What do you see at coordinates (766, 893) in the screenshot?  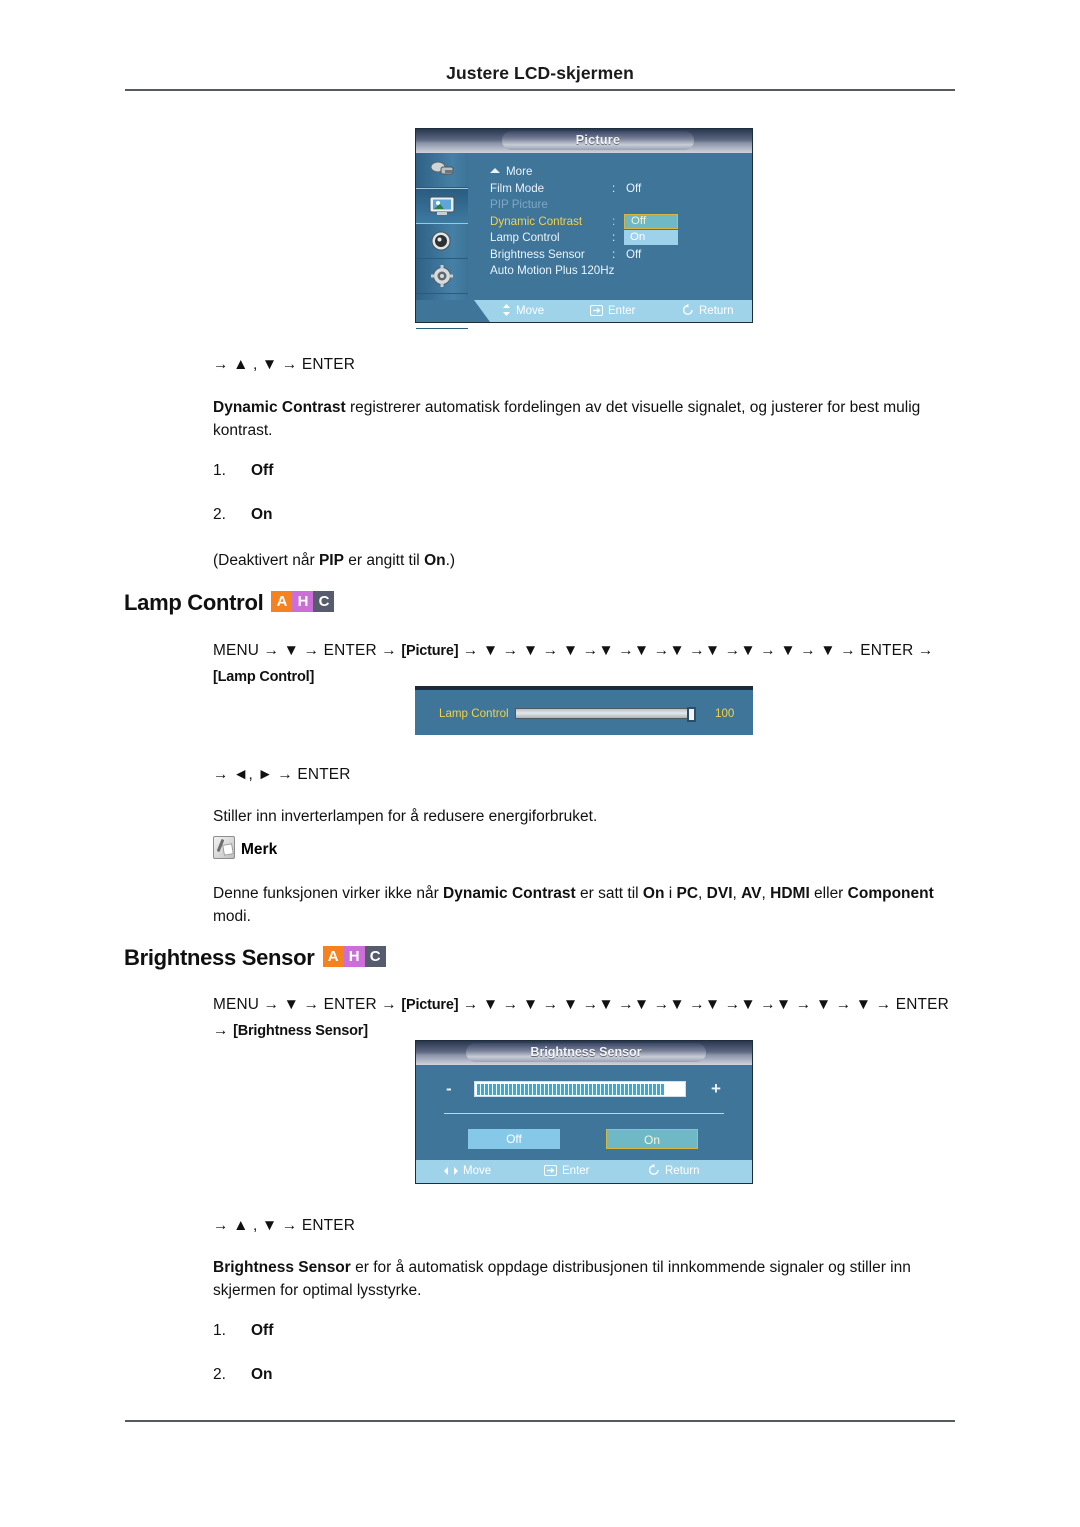 I see `note-mid5: ,` at bounding box center [766, 893].